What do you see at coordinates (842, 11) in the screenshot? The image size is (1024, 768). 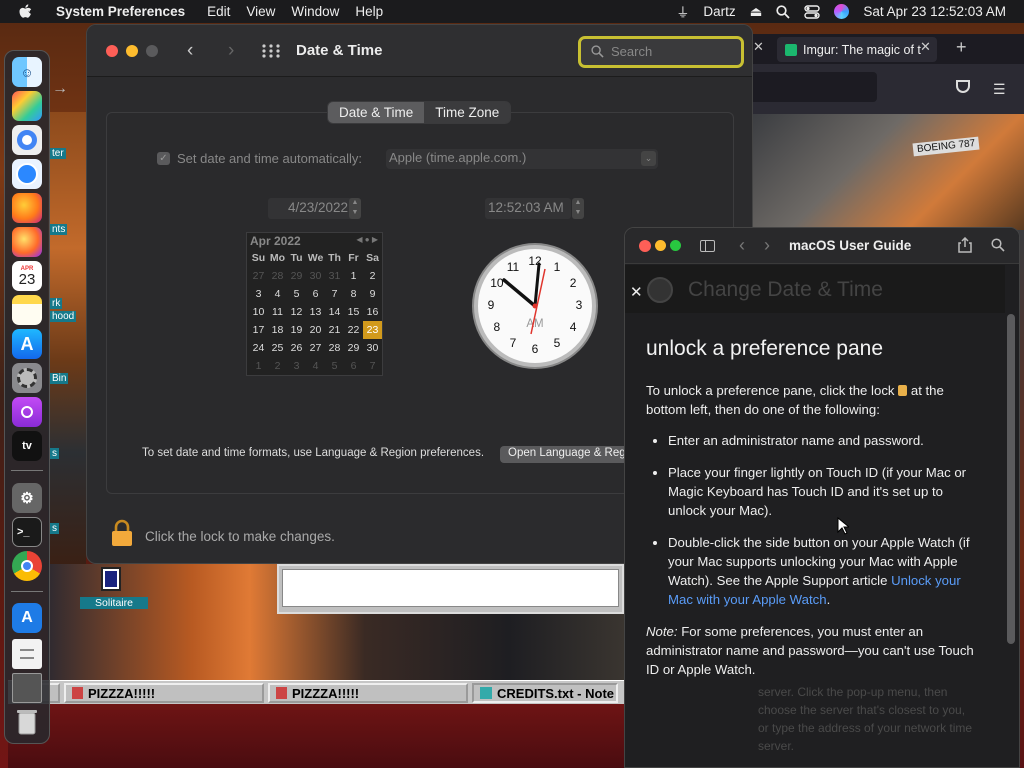 I see `siri-icon` at bounding box center [842, 11].